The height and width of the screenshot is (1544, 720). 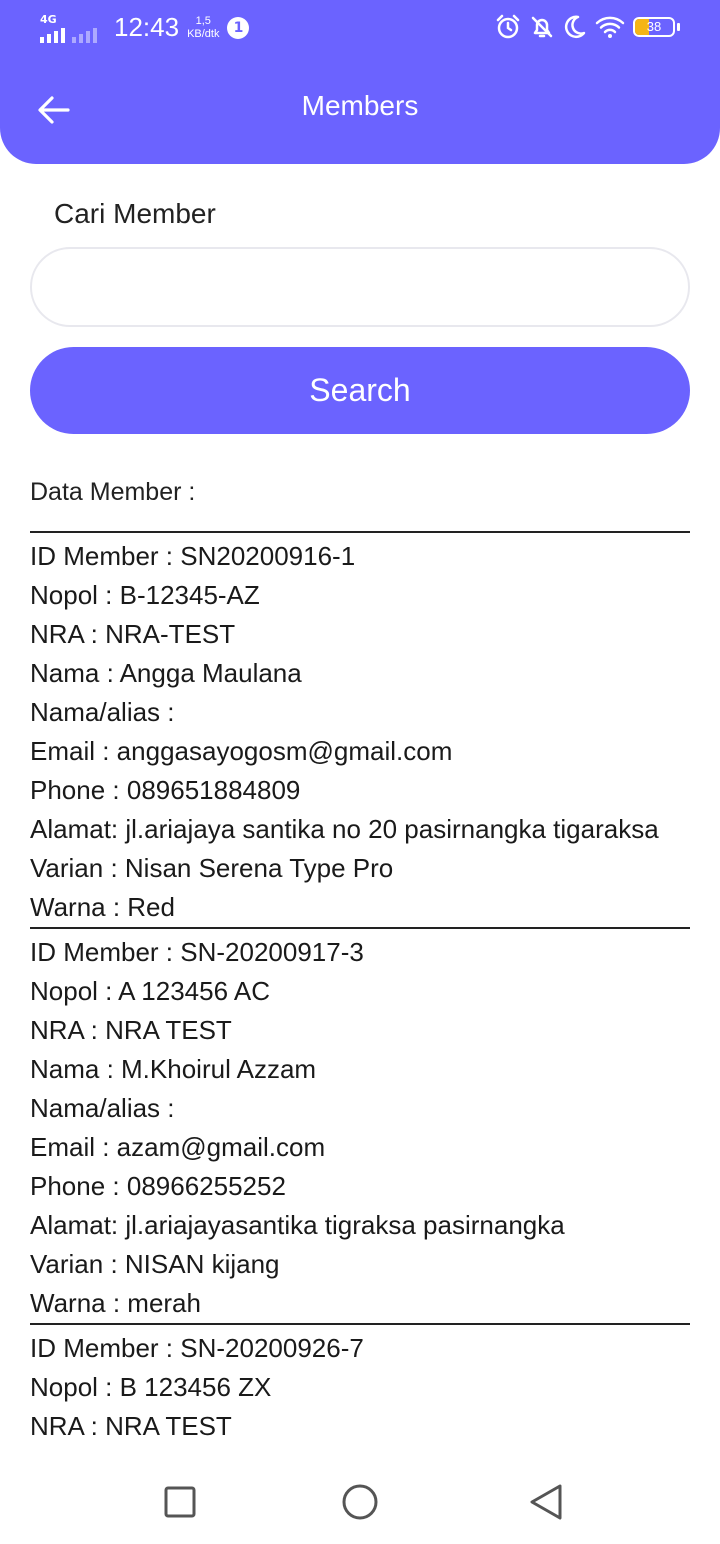 I want to click on app-bar: Members, so click(x=360, y=110).